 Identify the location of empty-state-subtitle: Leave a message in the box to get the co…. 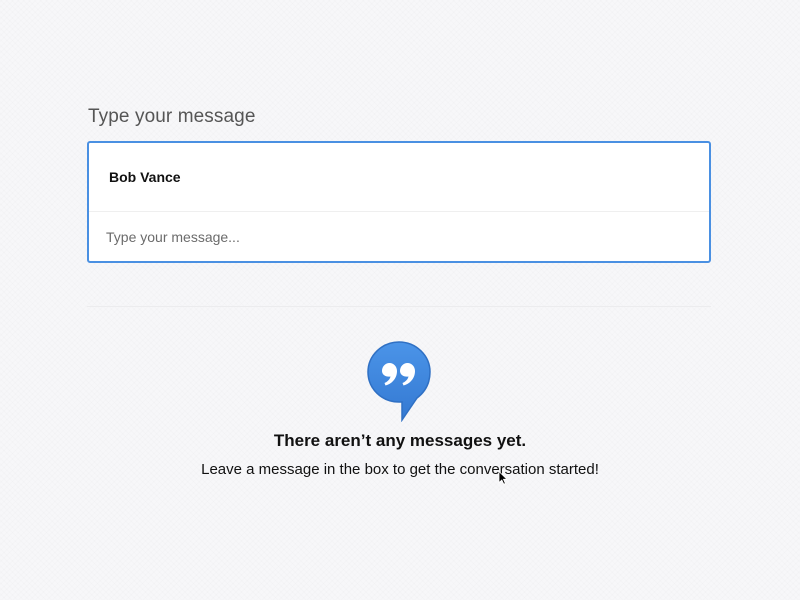
(400, 469).